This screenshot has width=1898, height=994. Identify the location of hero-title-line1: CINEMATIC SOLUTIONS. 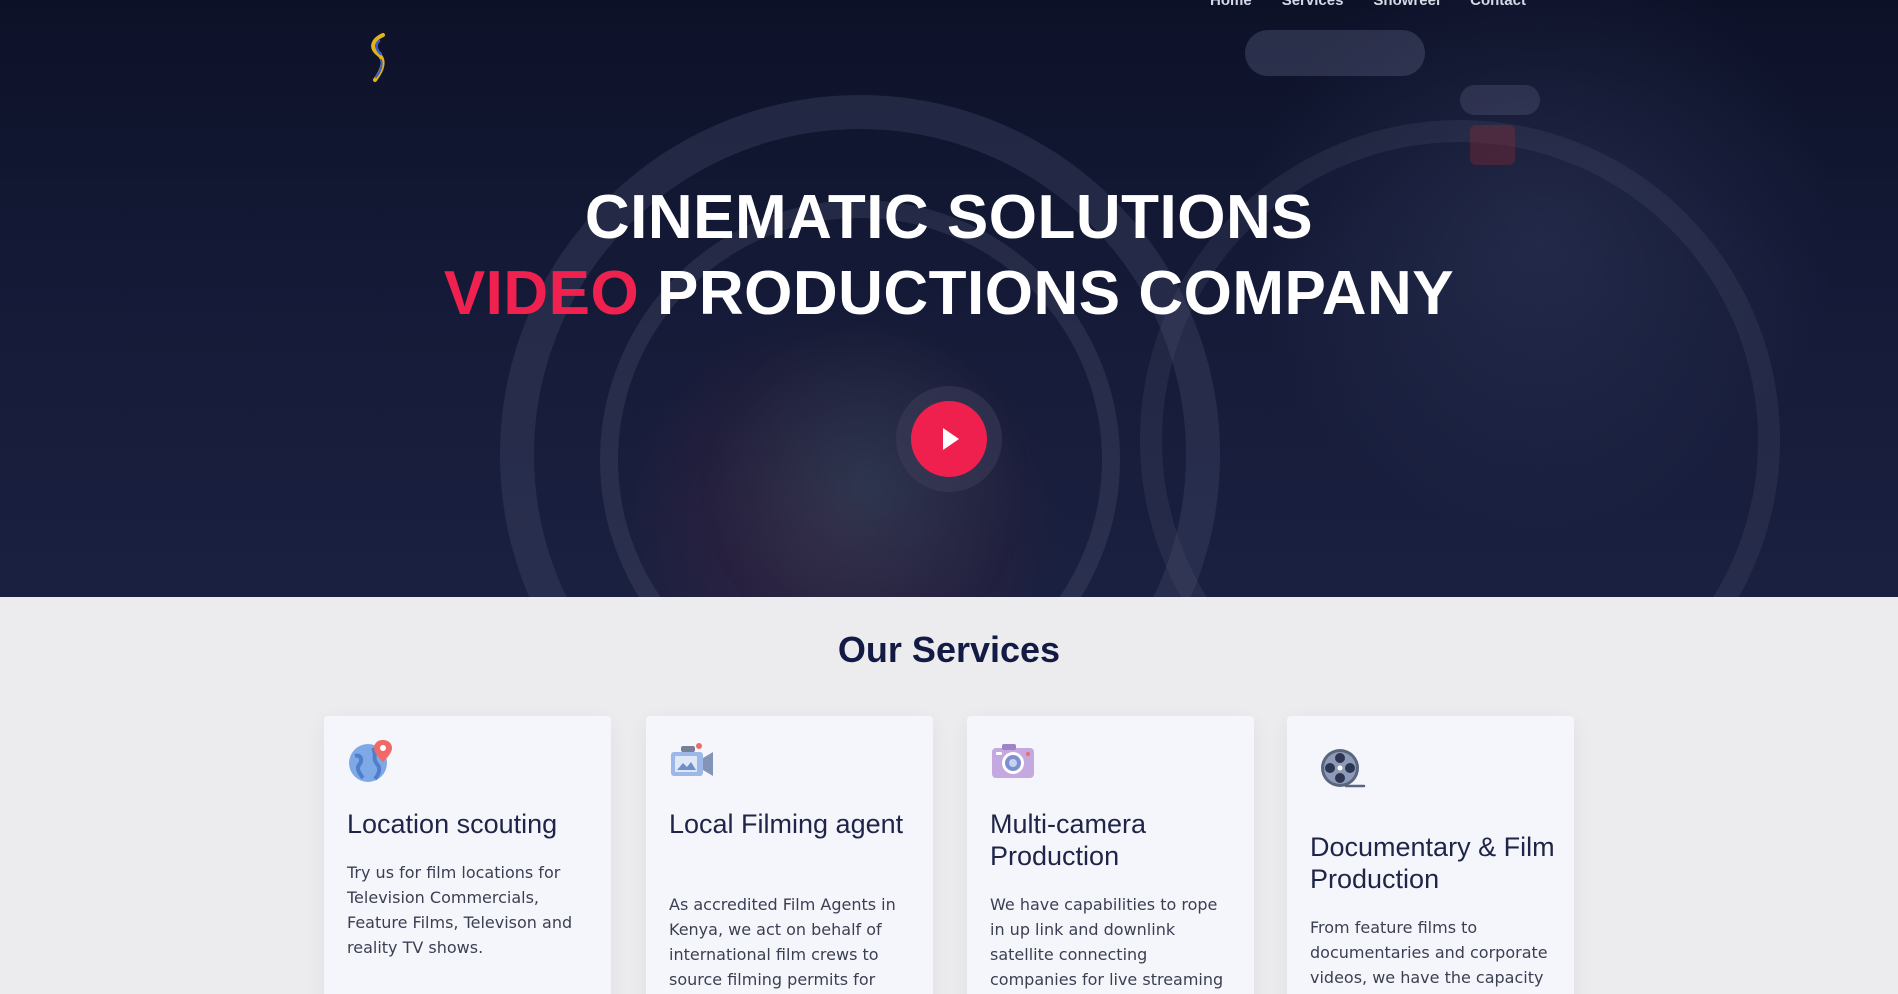
(949, 217).